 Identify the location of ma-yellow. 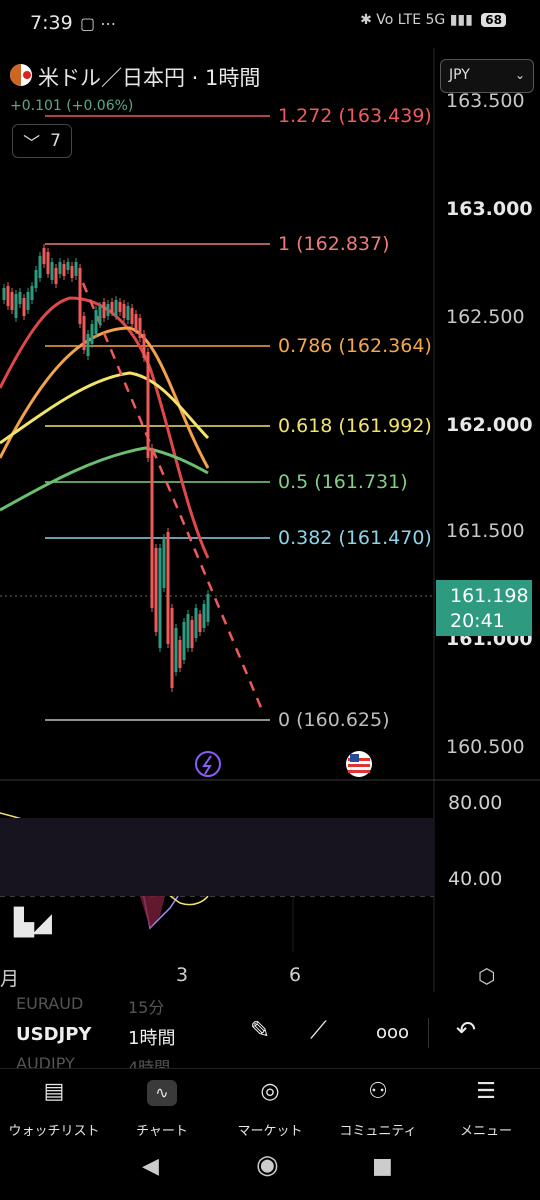
(105, 408).